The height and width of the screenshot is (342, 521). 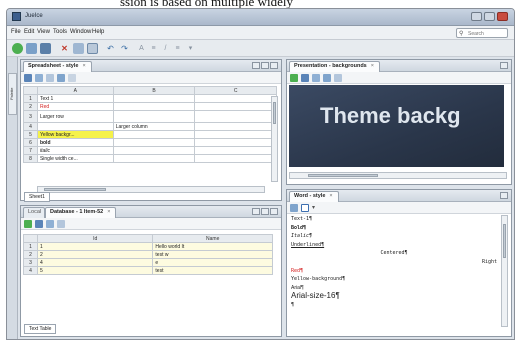 I want to click on sheet-more-icon, so click(x=72, y=78).